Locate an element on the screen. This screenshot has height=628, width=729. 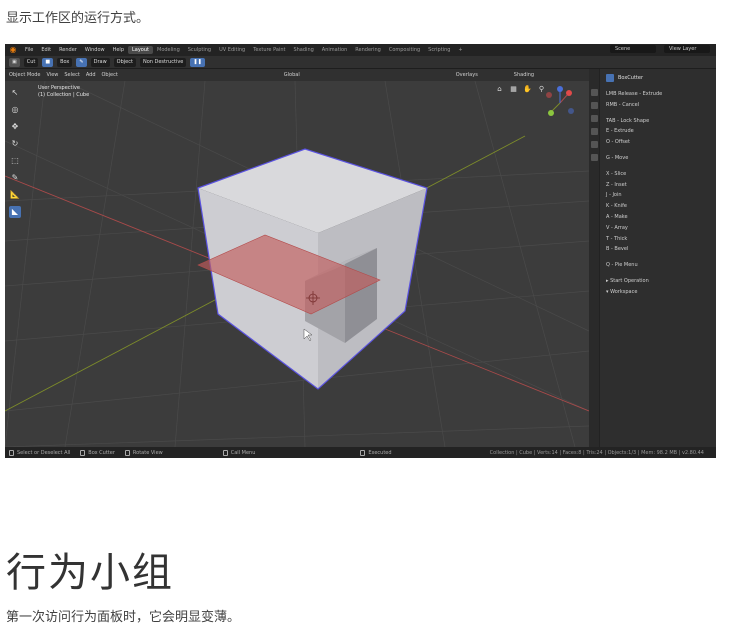
tab-compositing: Compositing is located at coordinates (404, 50).